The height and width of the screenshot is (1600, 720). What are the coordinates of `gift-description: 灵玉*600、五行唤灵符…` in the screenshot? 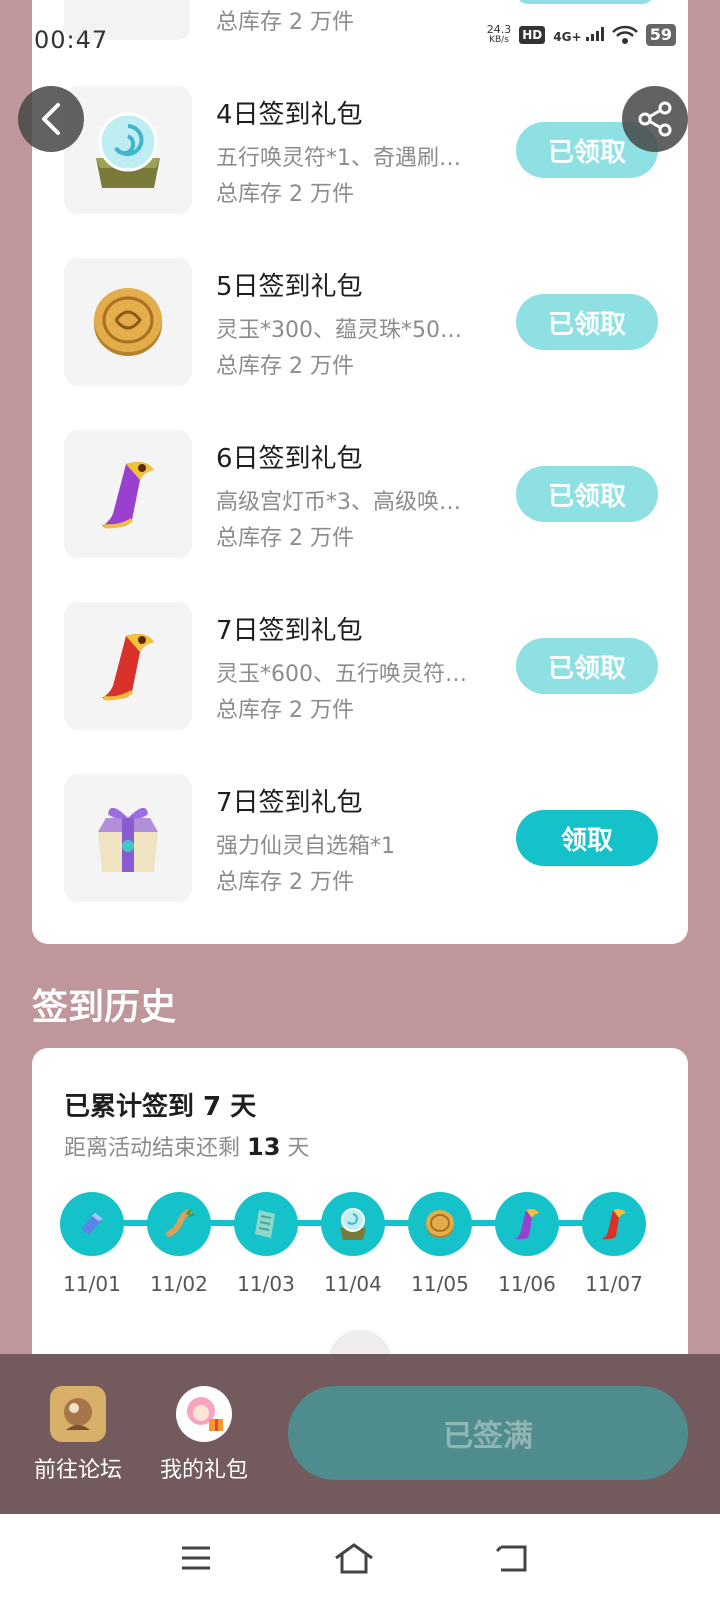 It's located at (341, 674).